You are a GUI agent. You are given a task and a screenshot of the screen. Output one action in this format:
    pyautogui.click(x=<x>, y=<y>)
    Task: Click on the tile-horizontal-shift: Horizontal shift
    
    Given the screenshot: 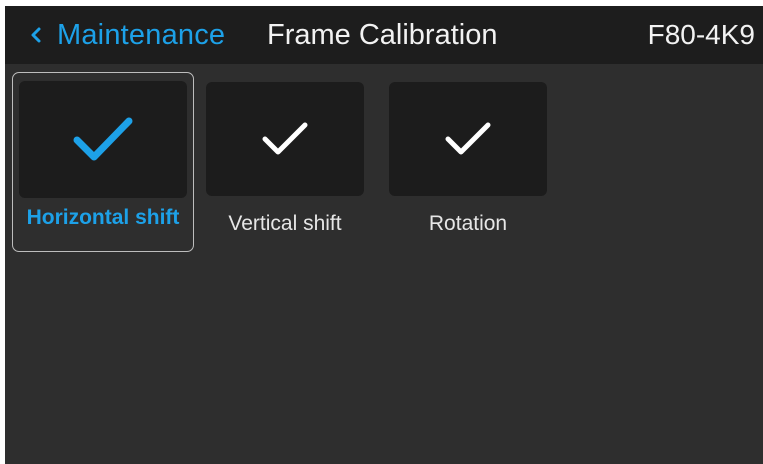 What is the action you would take?
    pyautogui.click(x=103, y=162)
    